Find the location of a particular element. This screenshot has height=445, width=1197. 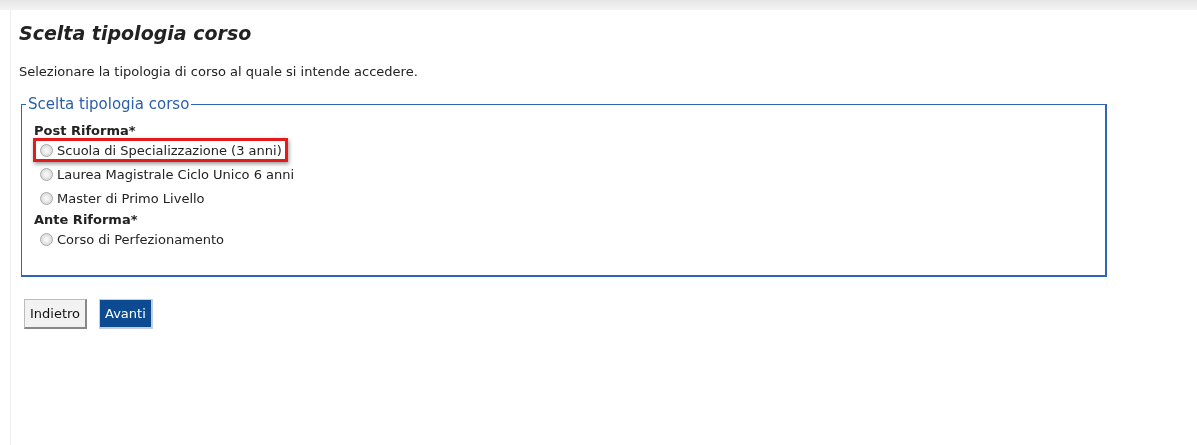

group-label: Post Riforma* is located at coordinates (85, 130).